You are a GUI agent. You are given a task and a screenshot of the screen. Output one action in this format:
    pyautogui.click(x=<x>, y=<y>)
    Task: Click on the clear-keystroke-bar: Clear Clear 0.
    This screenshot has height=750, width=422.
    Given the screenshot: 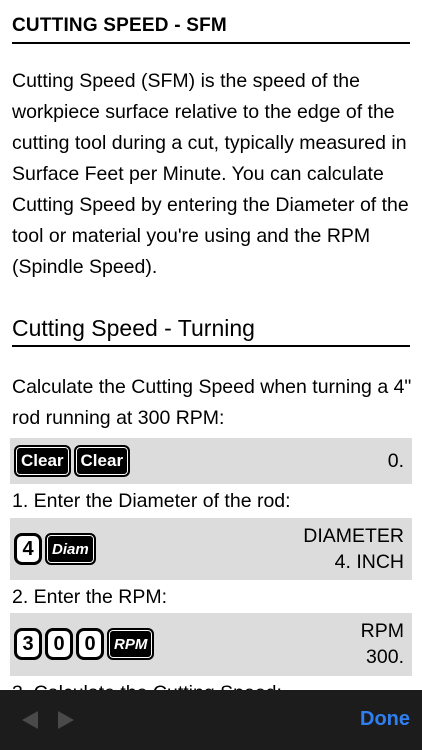 What is the action you would take?
    pyautogui.click(x=211, y=461)
    